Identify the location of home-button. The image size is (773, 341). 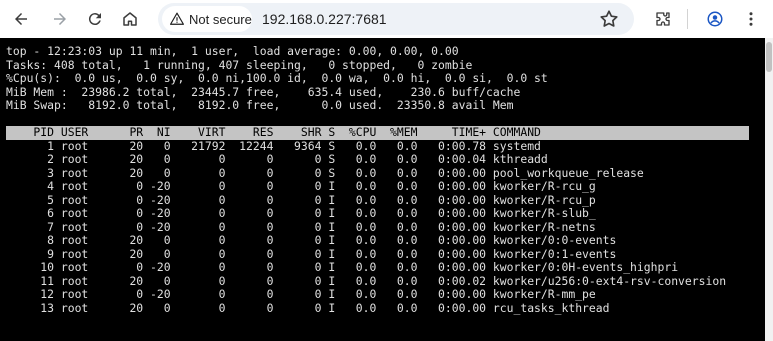
(130, 19).